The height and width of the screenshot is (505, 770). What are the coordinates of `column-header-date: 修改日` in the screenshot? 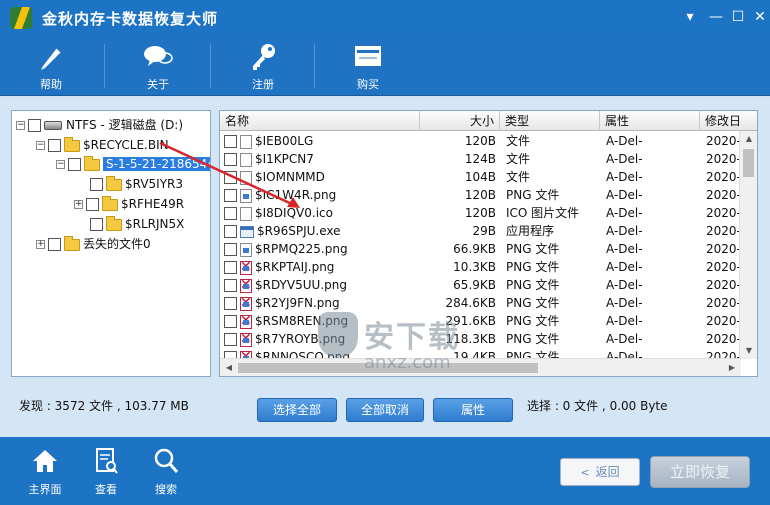 It's located at (728, 121).